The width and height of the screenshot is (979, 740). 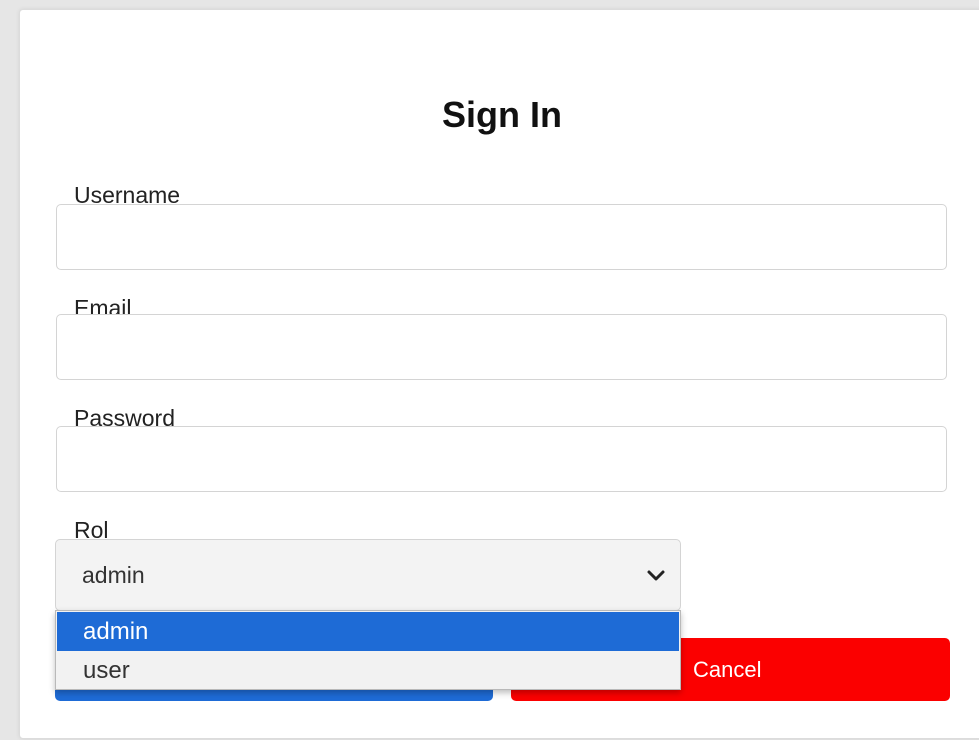 I want to click on username-field, so click(x=501, y=237).